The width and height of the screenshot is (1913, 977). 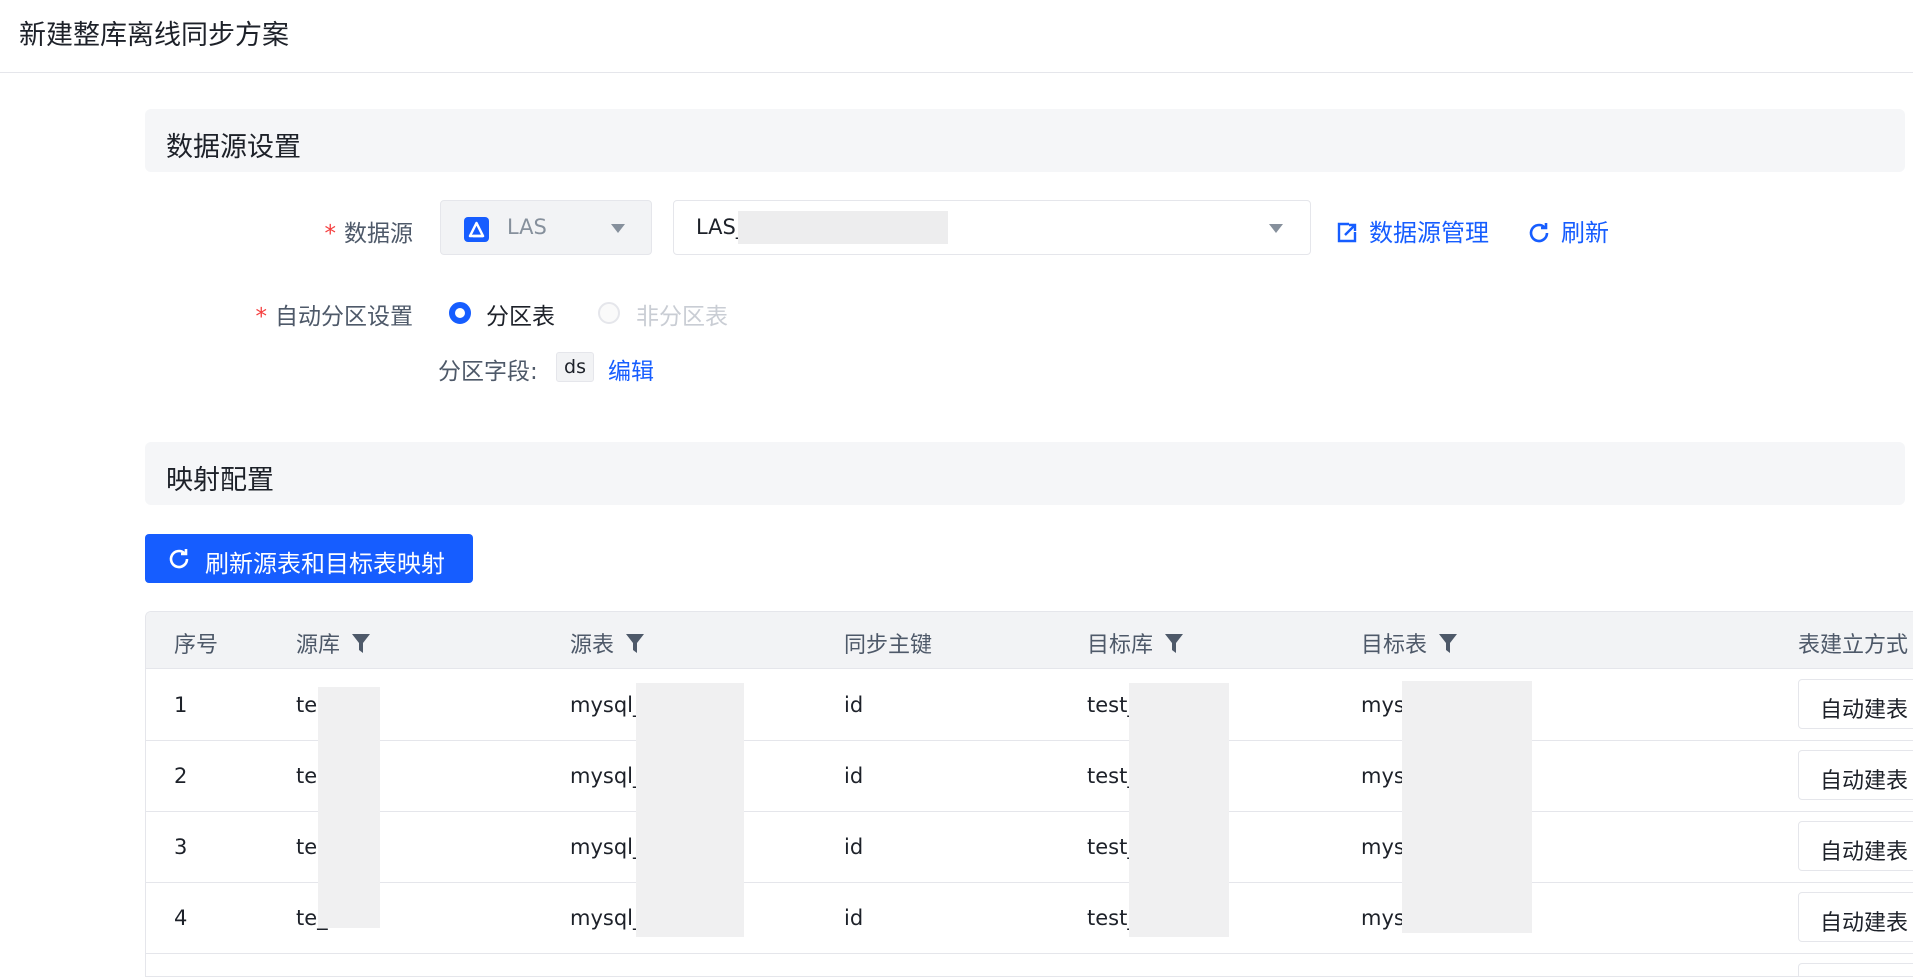 What do you see at coordinates (1568, 230) in the screenshot?
I see `refresh-link: 刷新` at bounding box center [1568, 230].